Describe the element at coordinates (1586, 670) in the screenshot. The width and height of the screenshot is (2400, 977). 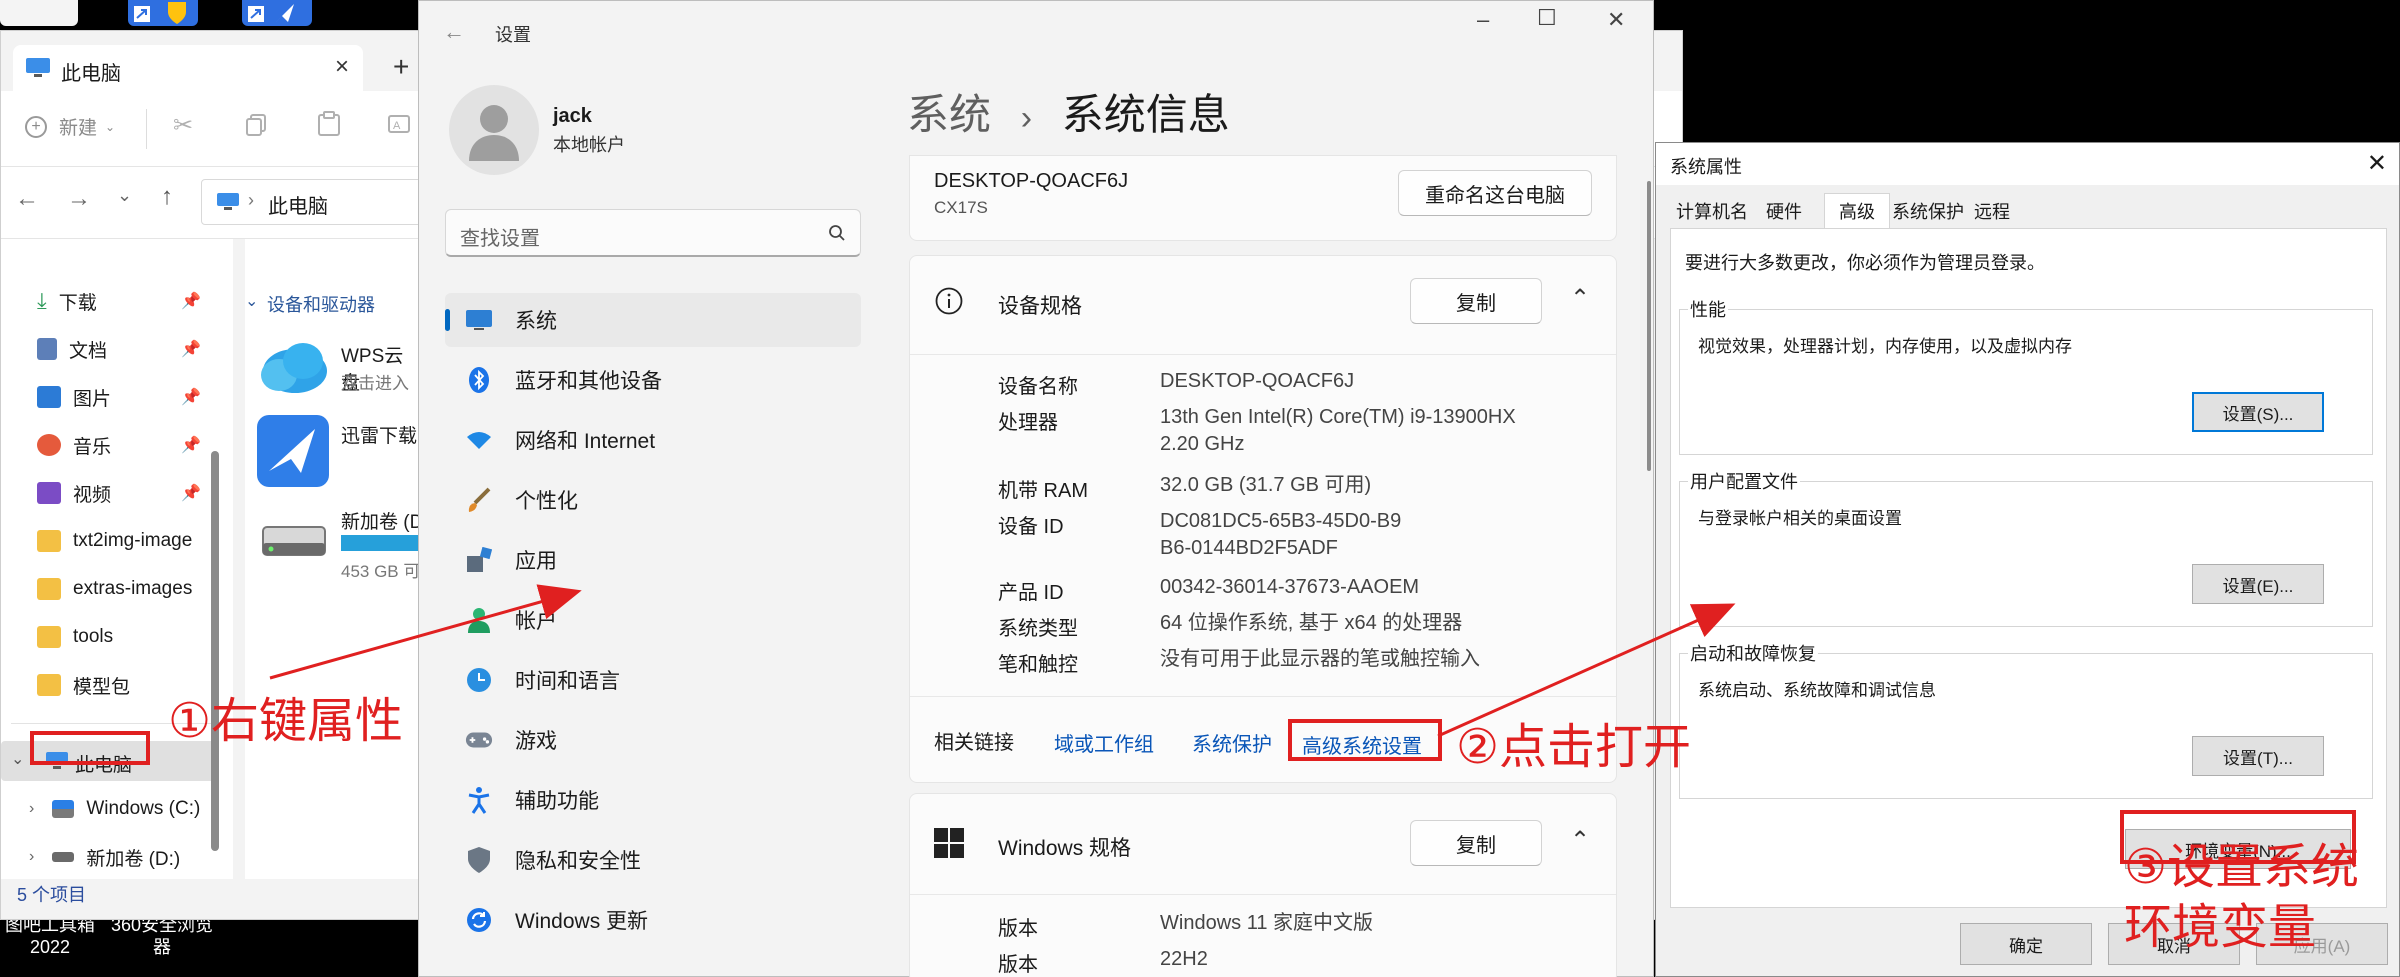
I see `arrow-step2` at that location.